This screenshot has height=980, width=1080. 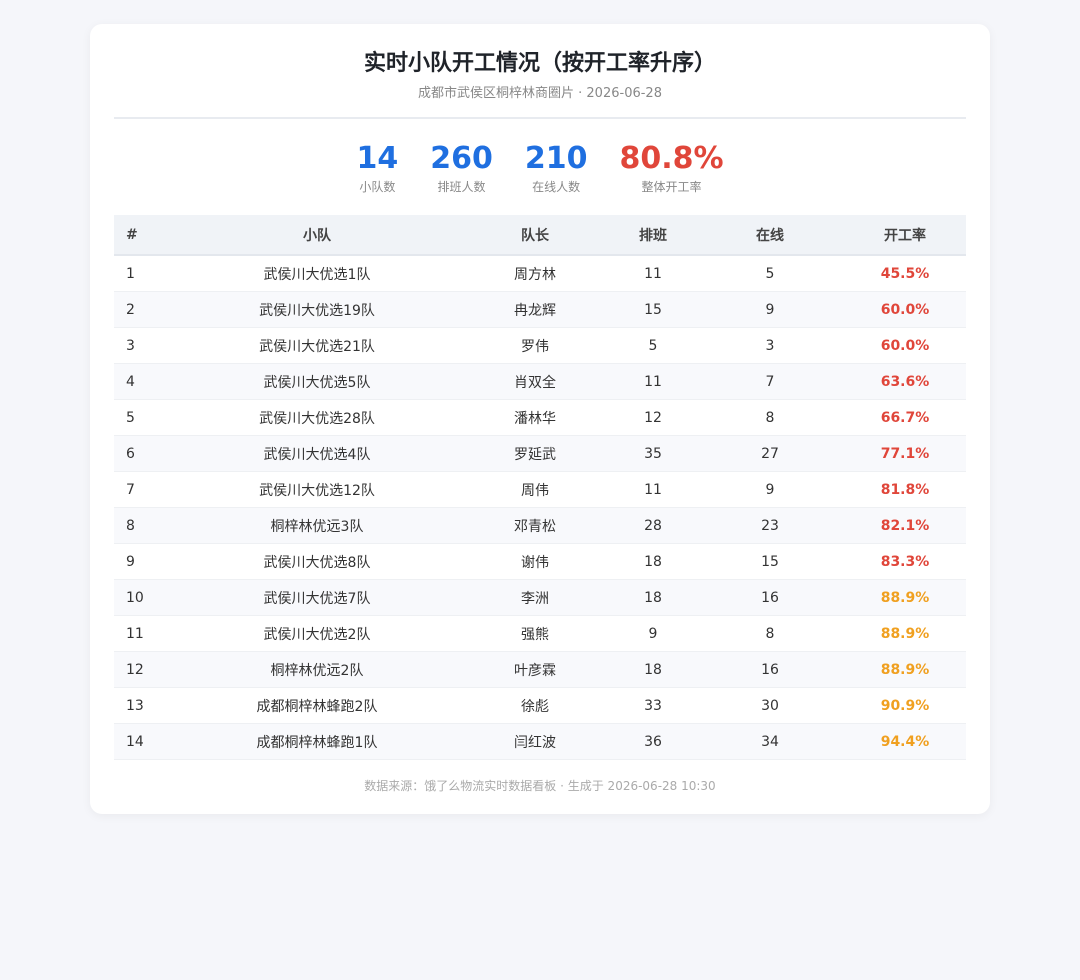 I want to click on table-row: 10 武侯川大优选7队 李洲 18 16 88.9%, so click(x=540, y=597).